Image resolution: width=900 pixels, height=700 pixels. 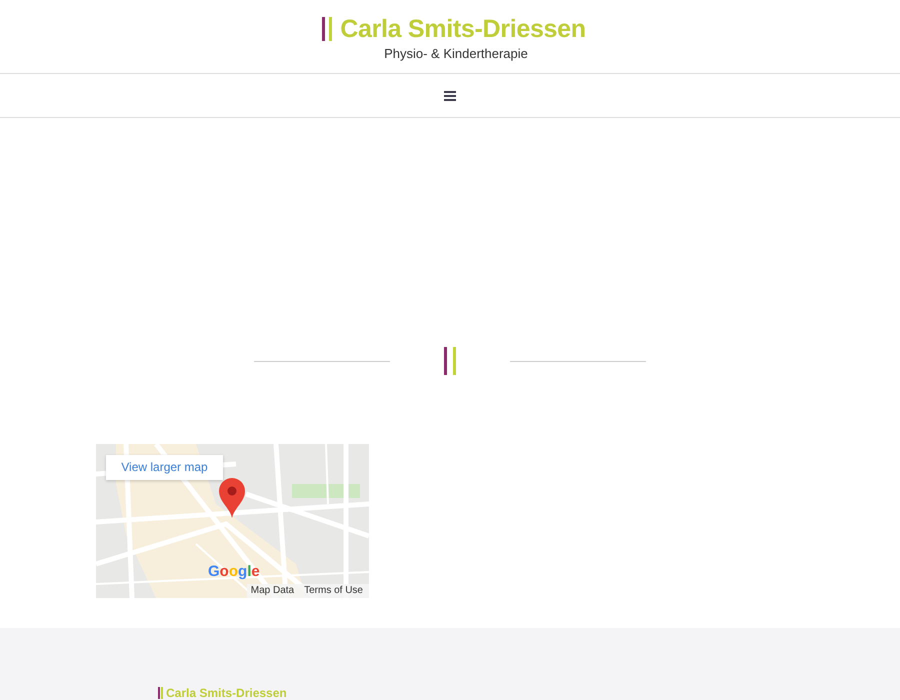 What do you see at coordinates (164, 467) in the screenshot?
I see `view-larger-map-link: View larger map` at bounding box center [164, 467].